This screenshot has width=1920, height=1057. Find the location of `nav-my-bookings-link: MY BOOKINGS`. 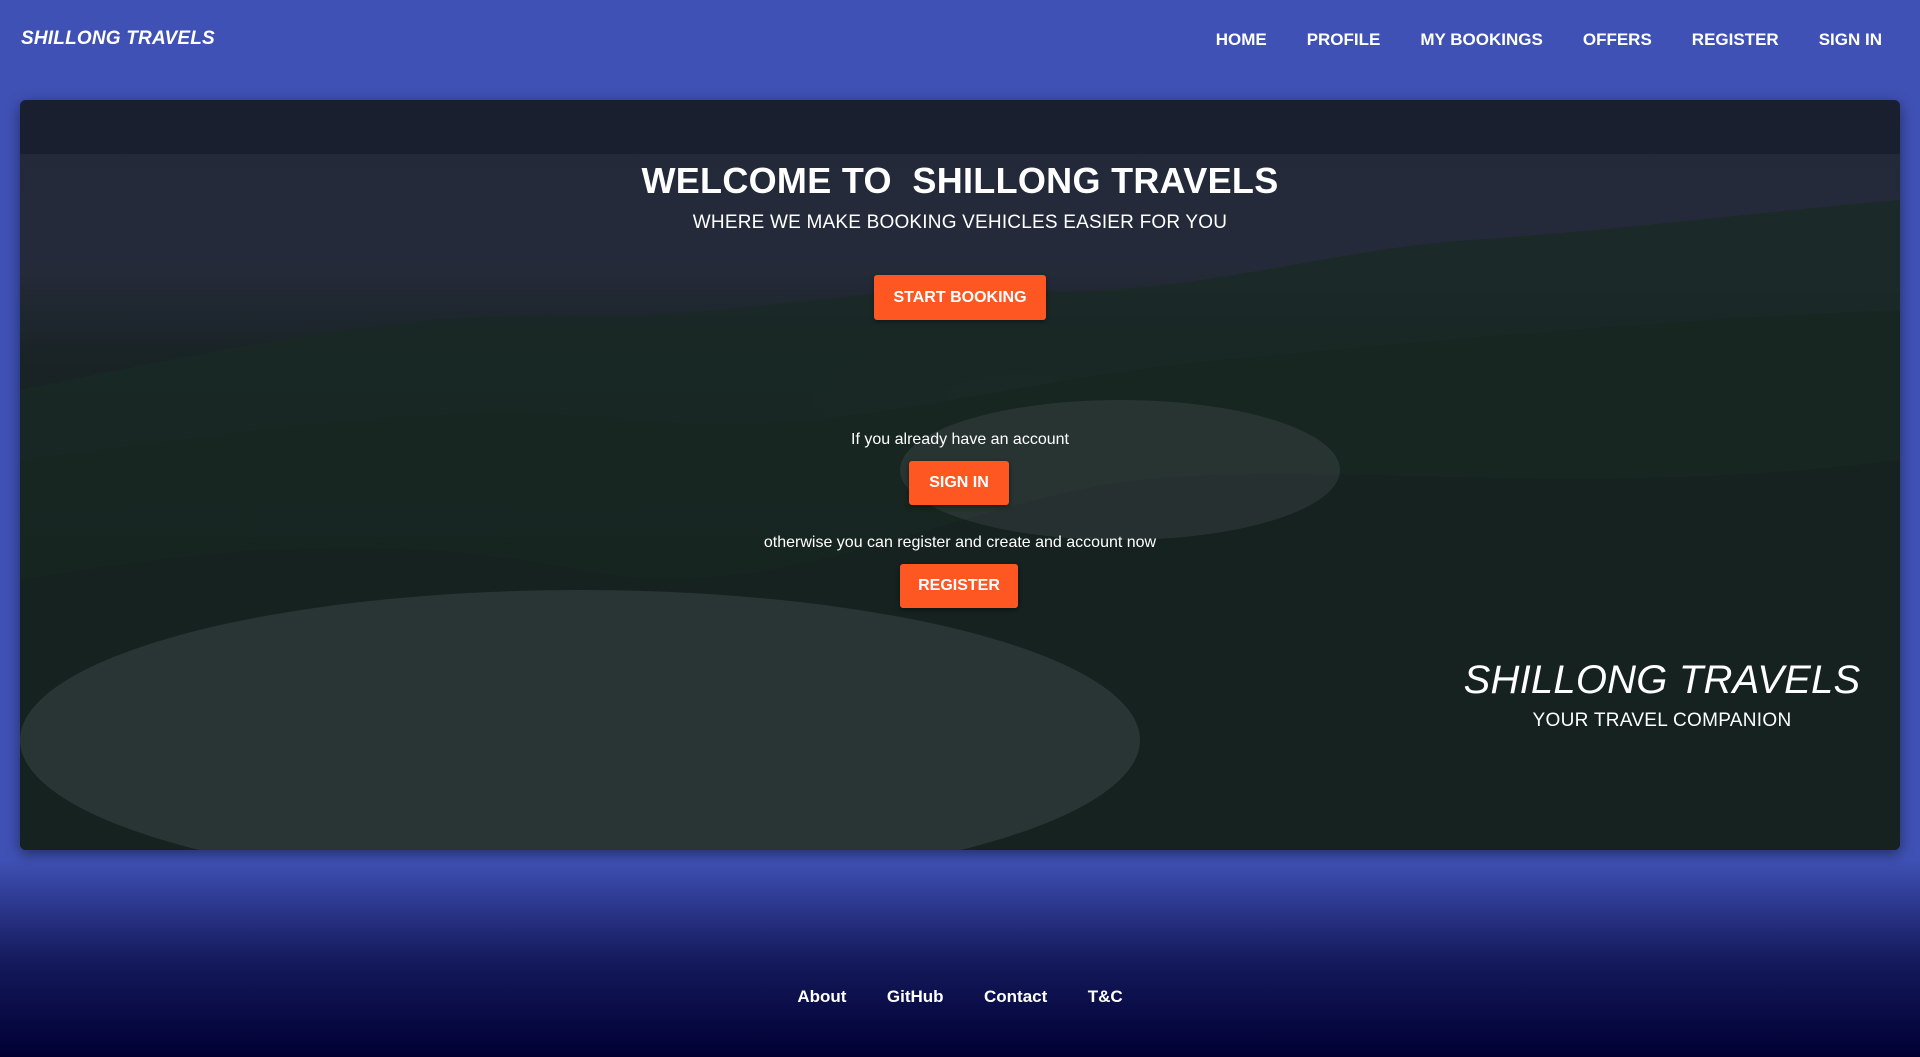

nav-my-bookings-link: MY BOOKINGS is located at coordinates (1481, 40).